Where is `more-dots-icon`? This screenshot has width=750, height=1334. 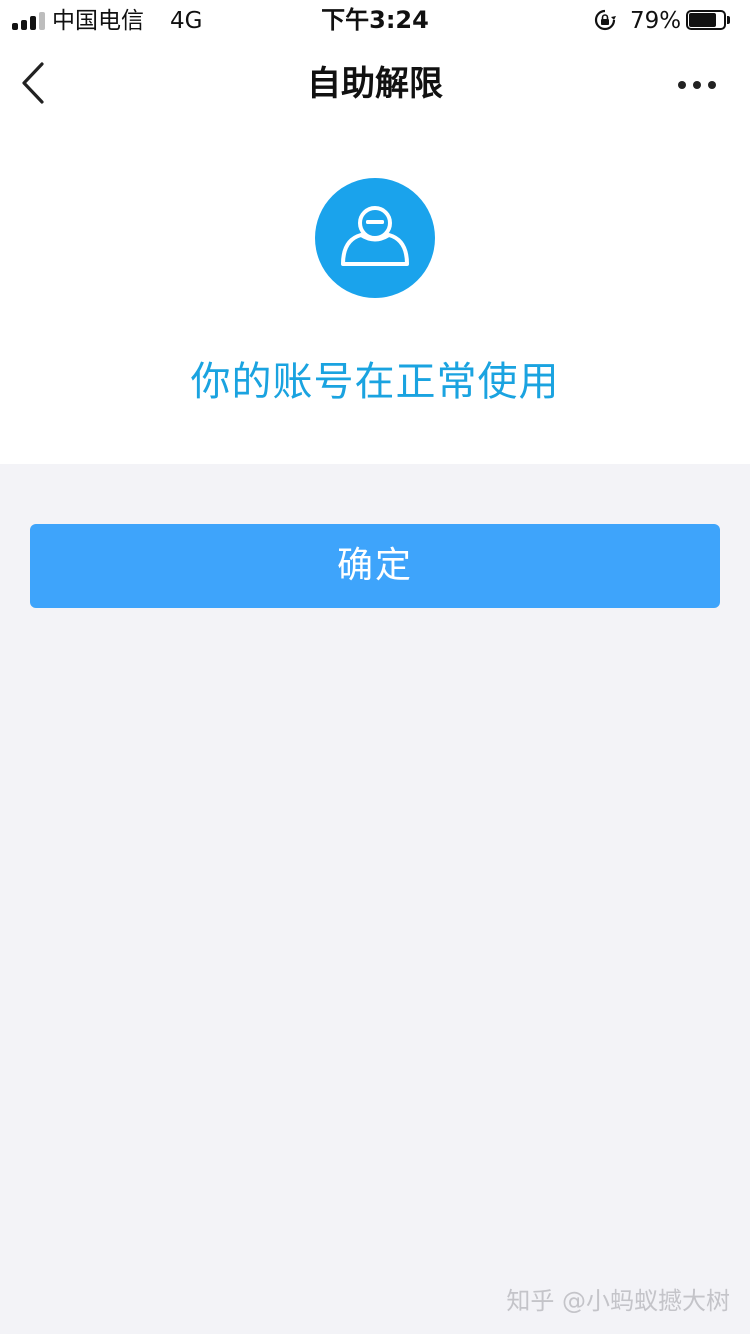 more-dots-icon is located at coordinates (697, 85).